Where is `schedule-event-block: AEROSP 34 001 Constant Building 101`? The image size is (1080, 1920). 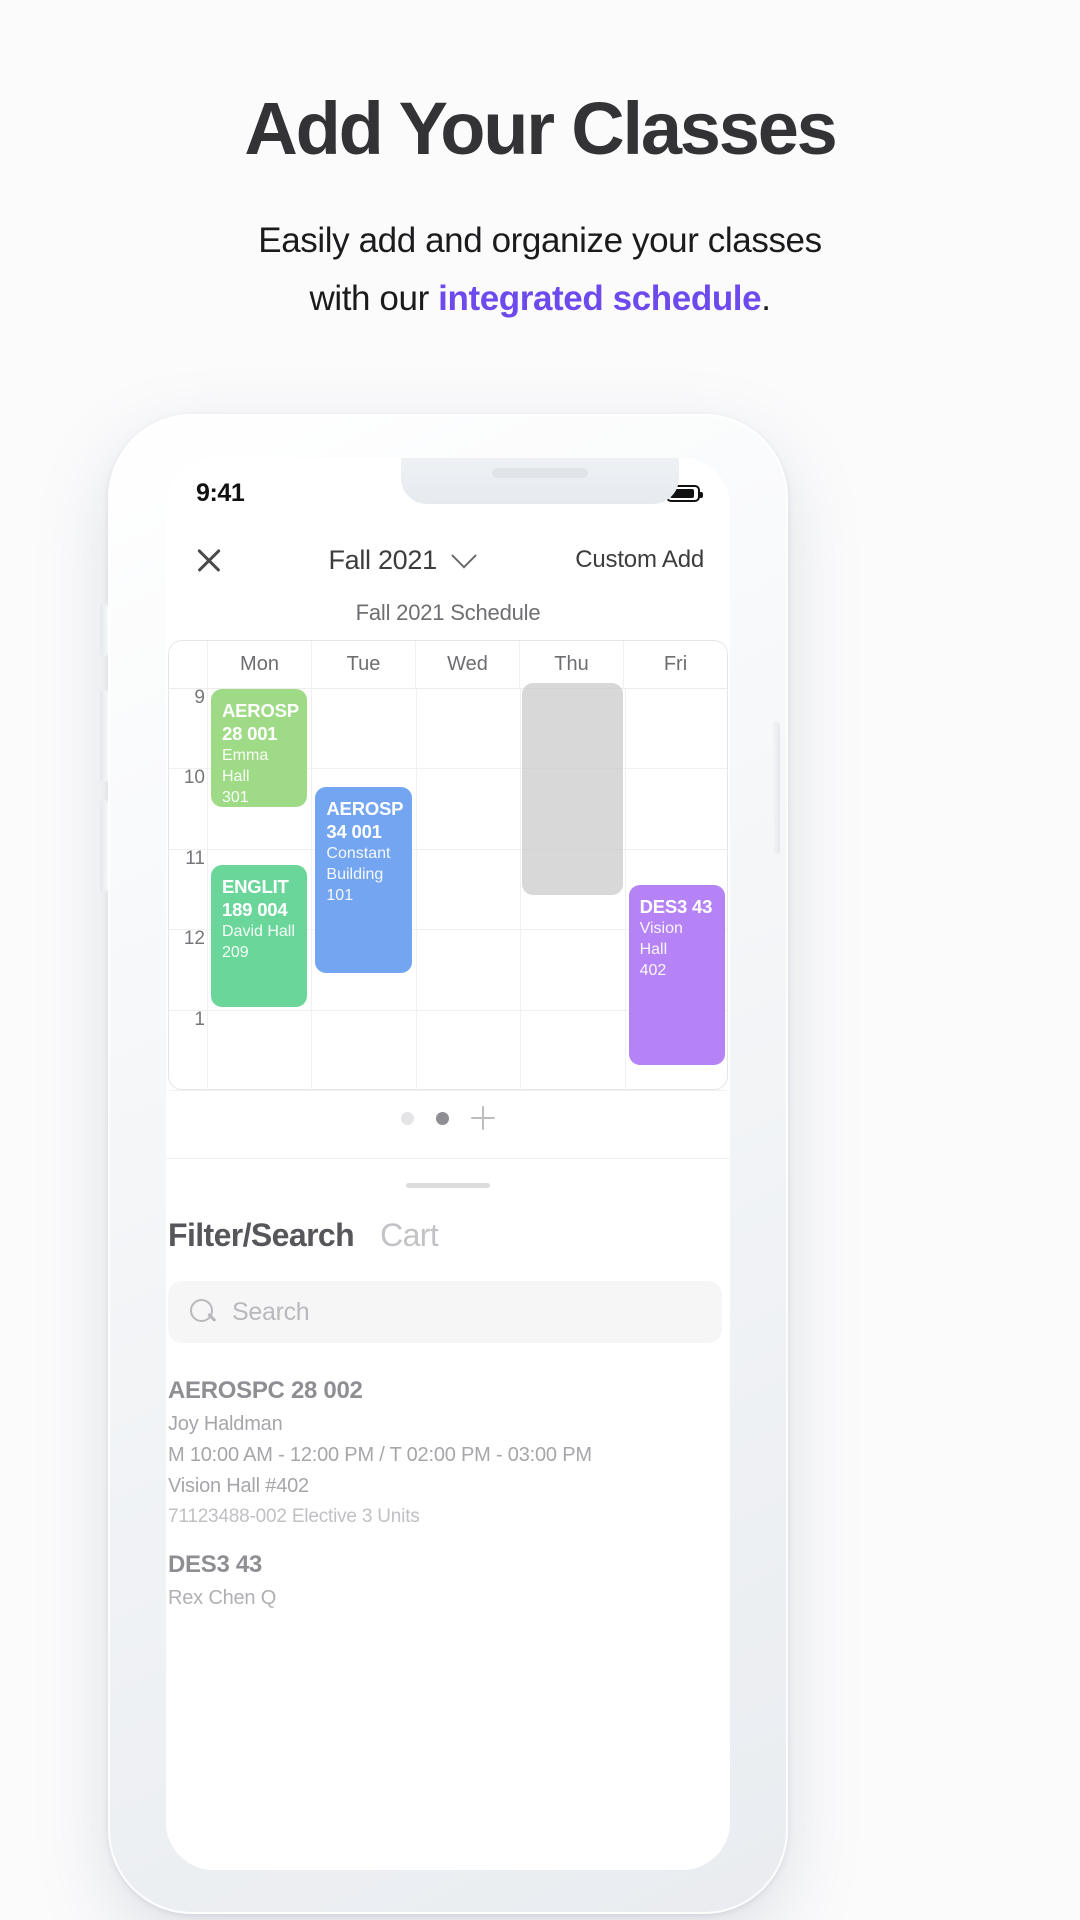 schedule-event-block: AEROSP 34 001 Constant Building 101 is located at coordinates (363, 880).